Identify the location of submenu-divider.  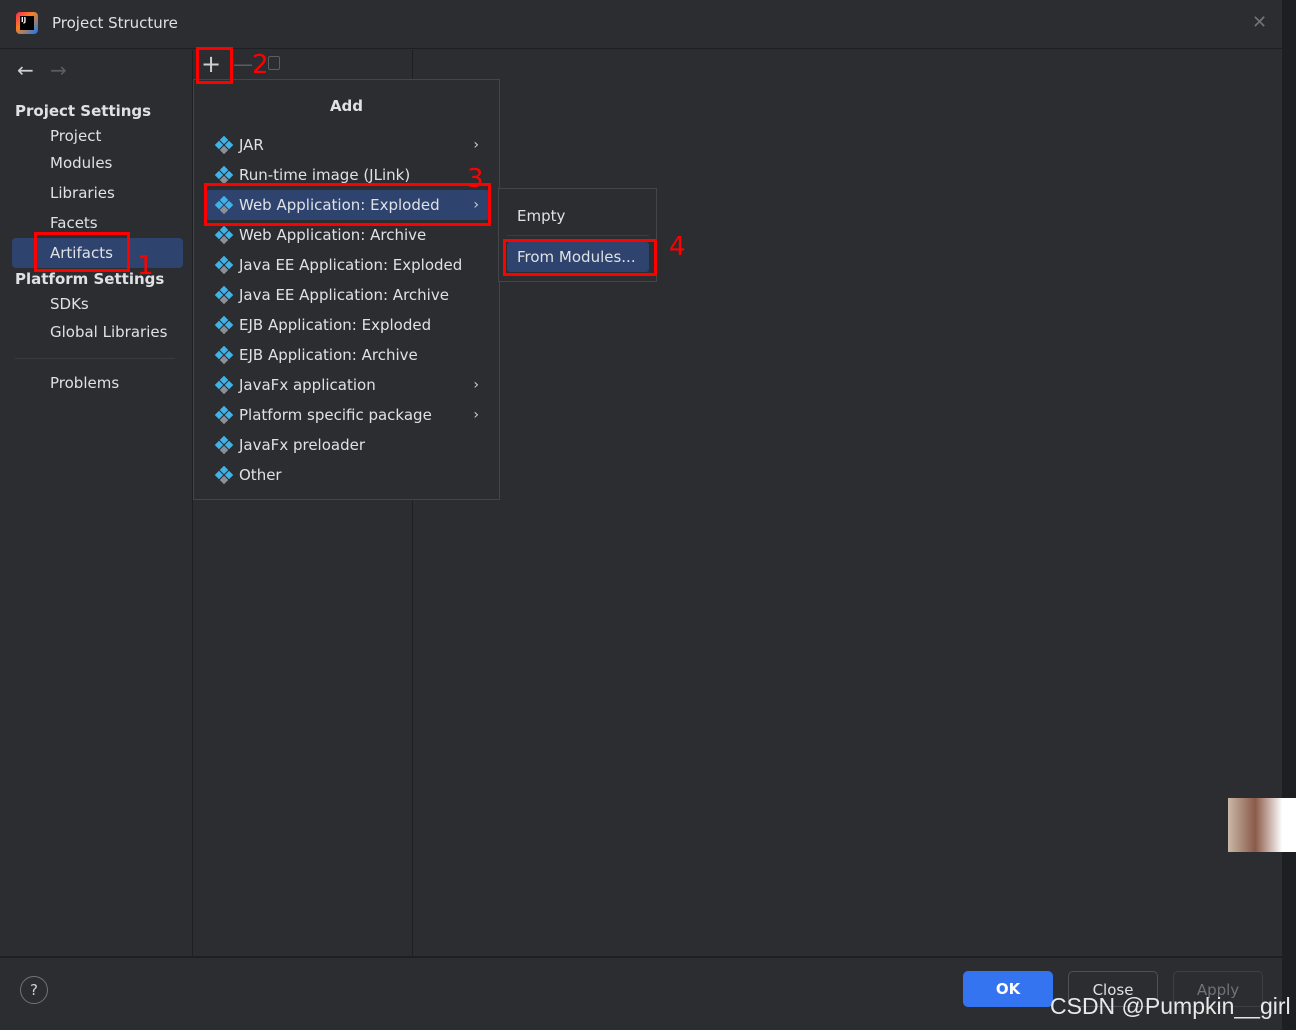
(578, 235).